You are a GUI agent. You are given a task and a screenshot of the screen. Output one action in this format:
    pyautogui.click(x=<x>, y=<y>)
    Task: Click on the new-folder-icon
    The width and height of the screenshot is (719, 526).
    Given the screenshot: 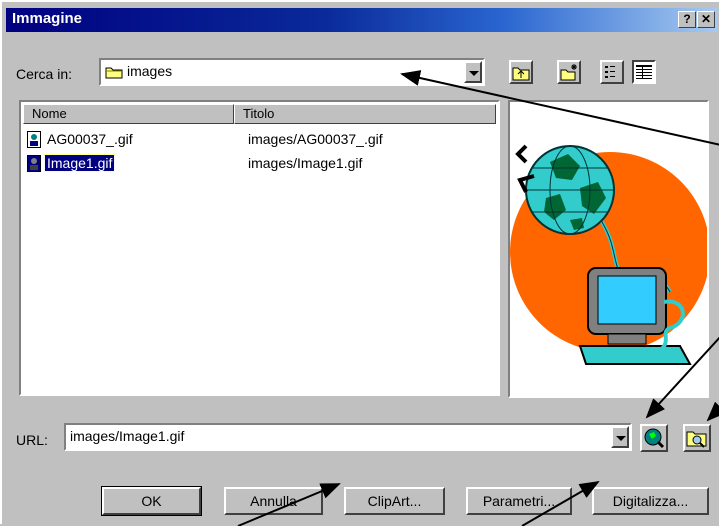 What is the action you would take?
    pyautogui.click(x=568, y=72)
    